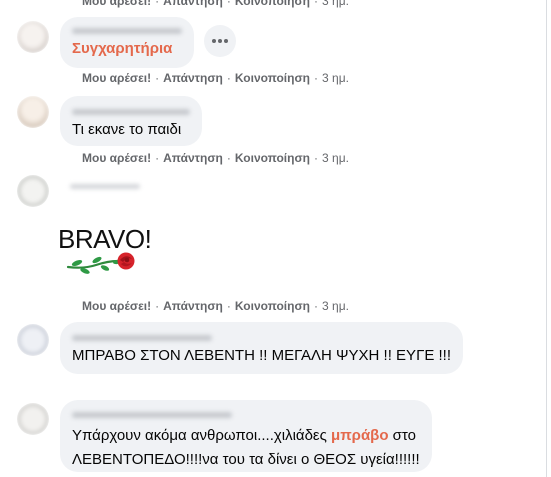  I want to click on more-options-button, so click(220, 41).